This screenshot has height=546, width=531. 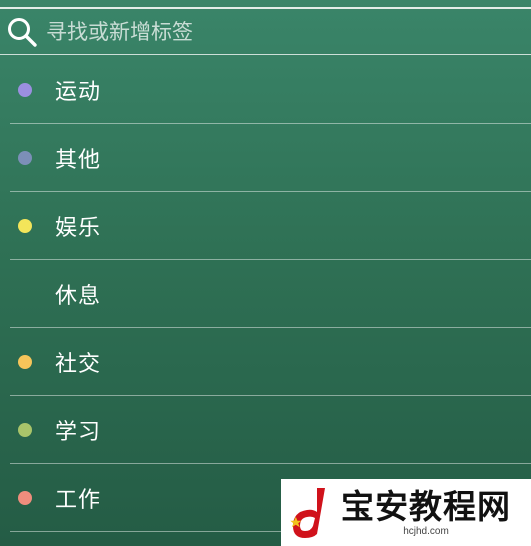 What do you see at coordinates (78, 92) in the screenshot?
I see `tag-label: 运动` at bounding box center [78, 92].